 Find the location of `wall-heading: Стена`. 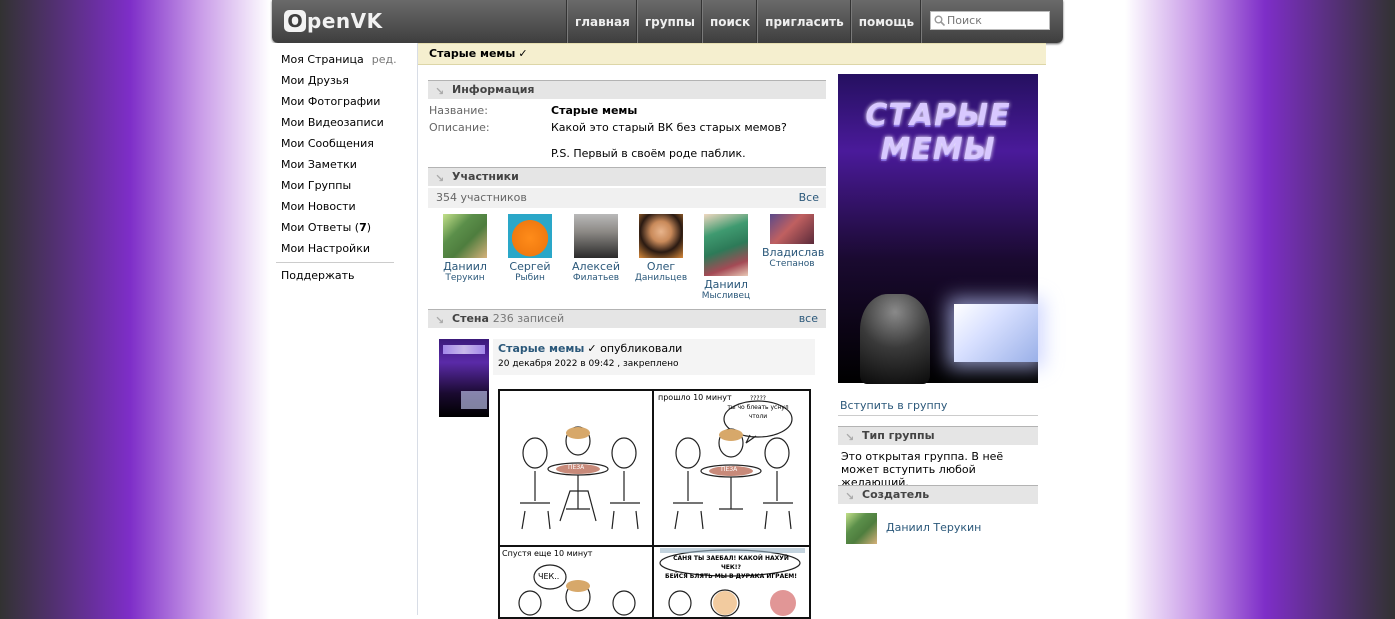

wall-heading: Стена is located at coordinates (470, 318).